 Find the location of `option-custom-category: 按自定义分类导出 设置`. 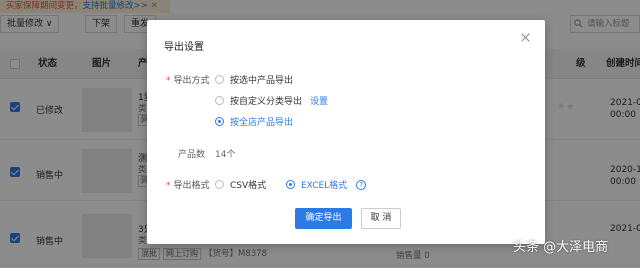

option-custom-category: 按自定义分类导出 设置 is located at coordinates (271, 100).